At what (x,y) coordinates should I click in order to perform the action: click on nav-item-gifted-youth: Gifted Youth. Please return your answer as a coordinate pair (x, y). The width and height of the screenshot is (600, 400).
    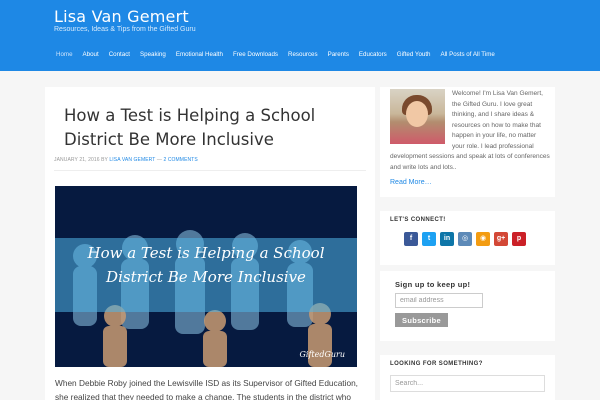
    Looking at the image, I should click on (414, 55).